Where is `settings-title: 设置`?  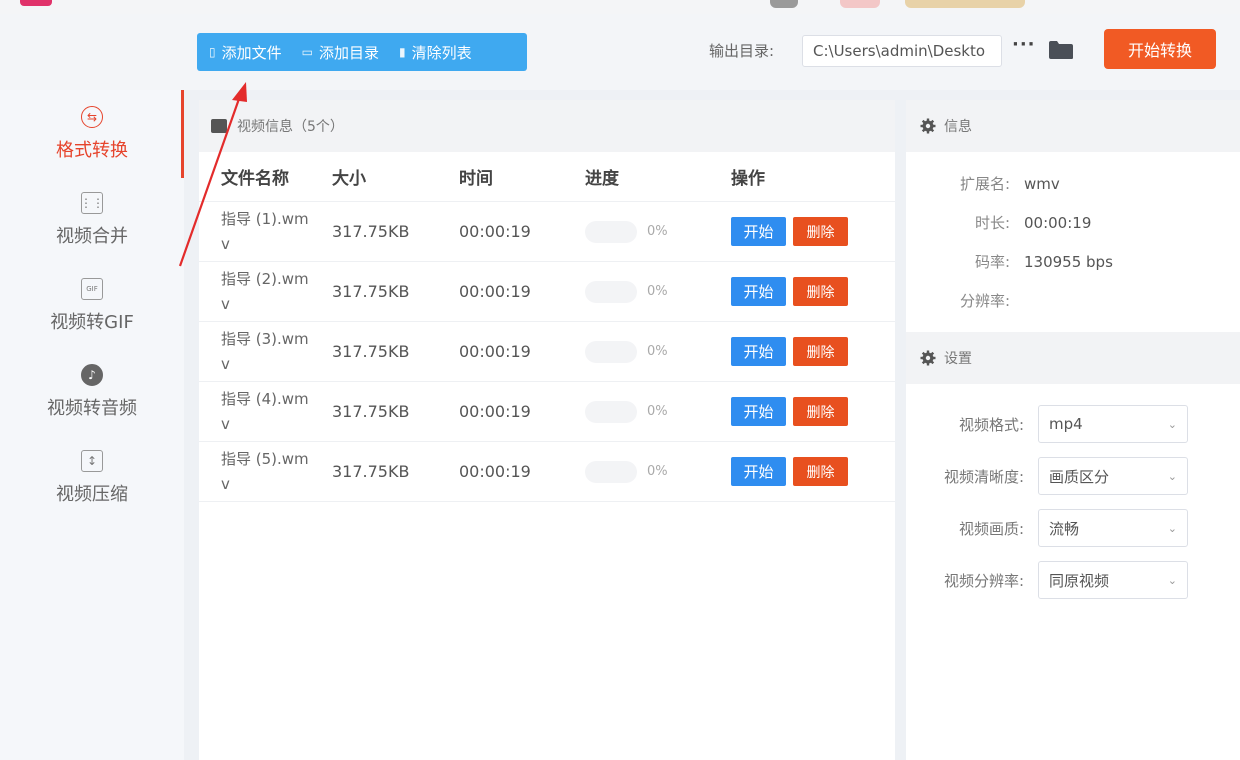 settings-title: 设置 is located at coordinates (958, 359).